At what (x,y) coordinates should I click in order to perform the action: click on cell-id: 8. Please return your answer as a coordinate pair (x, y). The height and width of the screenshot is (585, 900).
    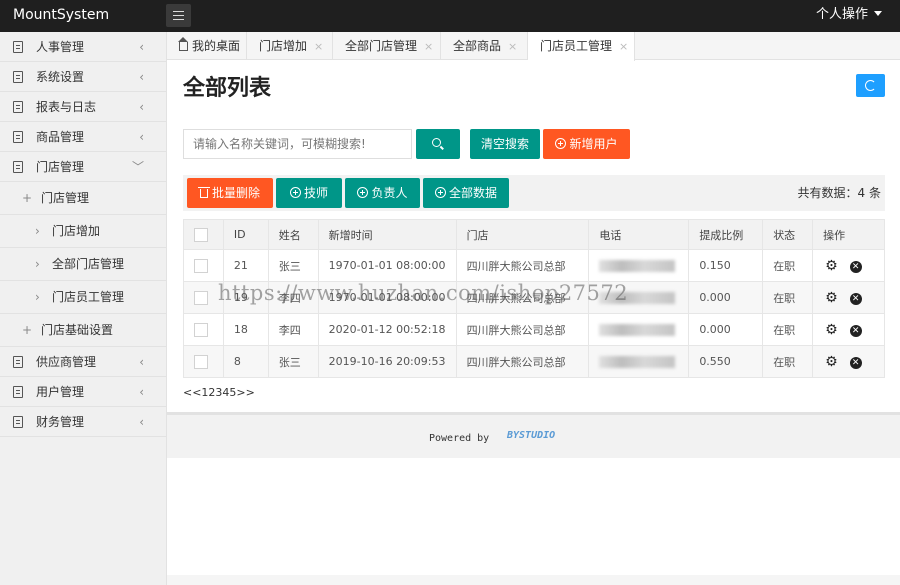
    Looking at the image, I should click on (245, 361).